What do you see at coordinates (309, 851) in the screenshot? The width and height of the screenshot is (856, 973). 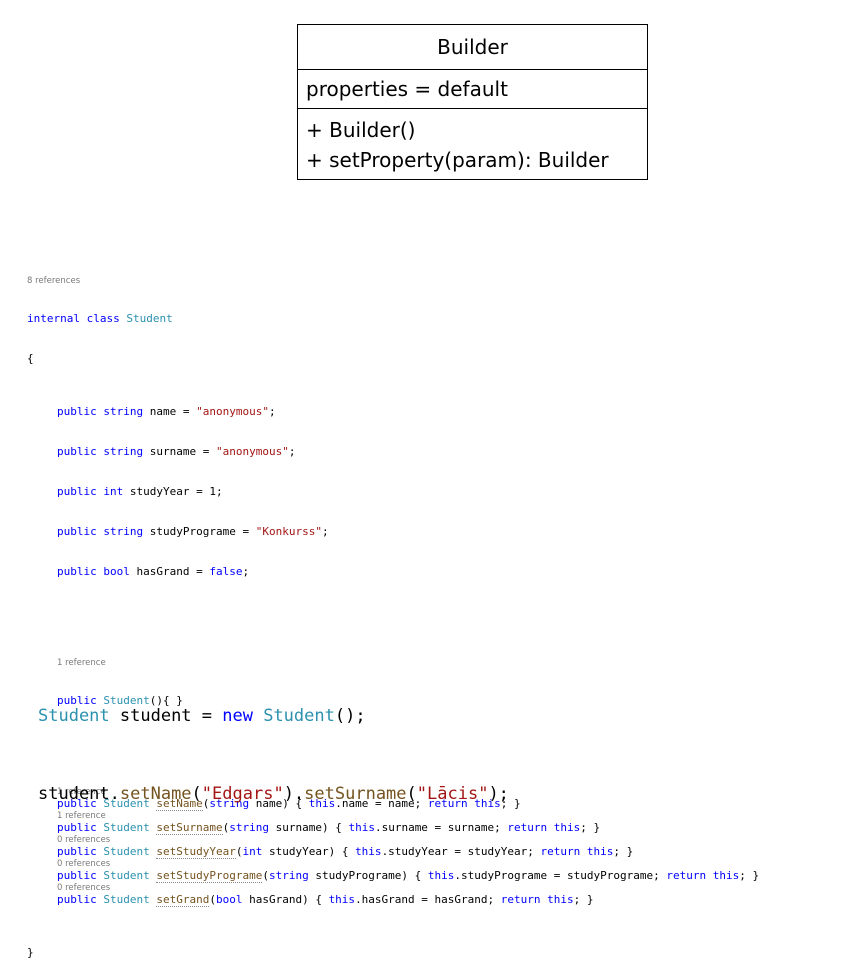 I see `code-text: studyYear) {` at bounding box center [309, 851].